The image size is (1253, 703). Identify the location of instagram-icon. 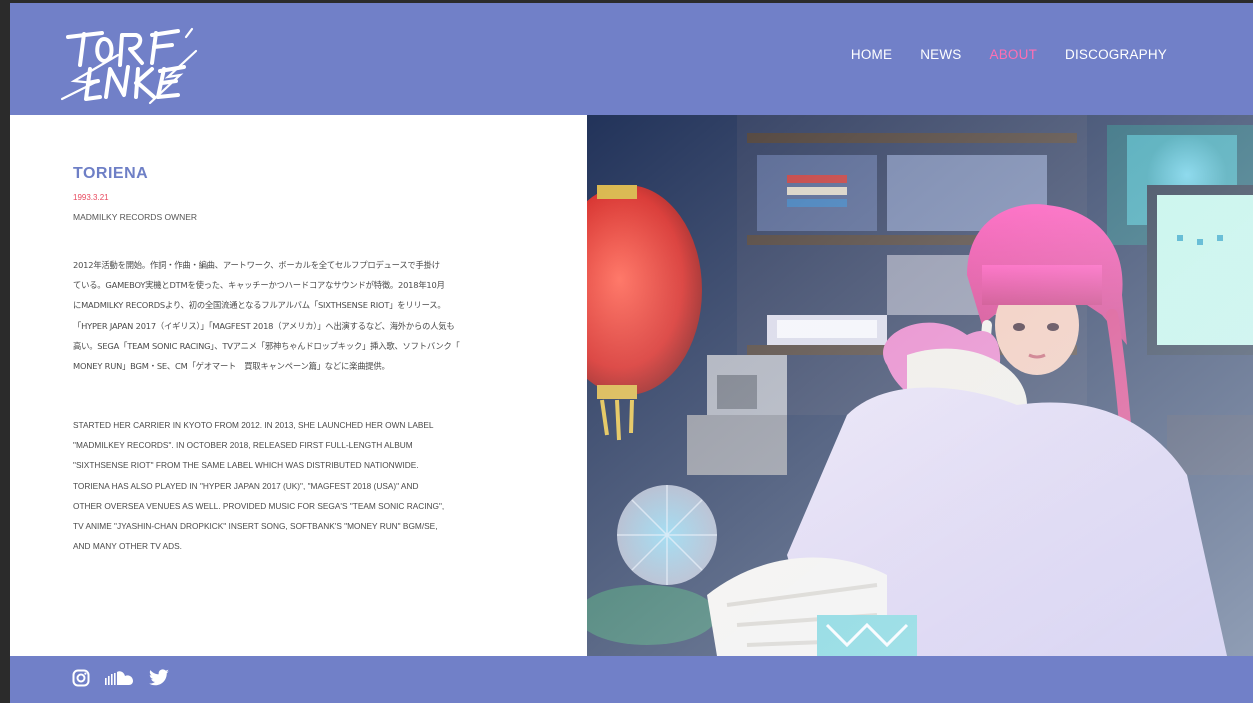
(81, 678).